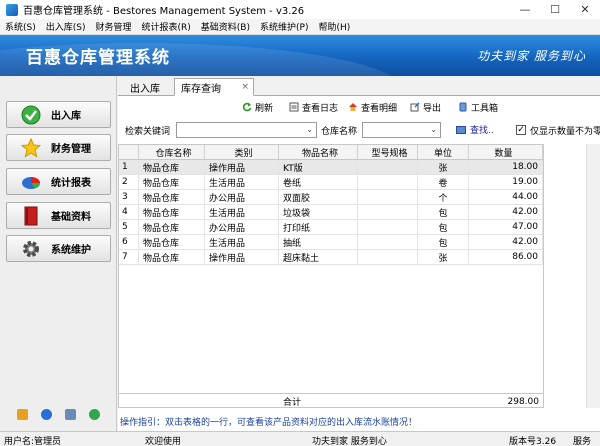 This screenshot has height=446, width=600. I want to click on table-row: 6 物品仓库 生活用品 抽纸 包 42.00, so click(331, 242).